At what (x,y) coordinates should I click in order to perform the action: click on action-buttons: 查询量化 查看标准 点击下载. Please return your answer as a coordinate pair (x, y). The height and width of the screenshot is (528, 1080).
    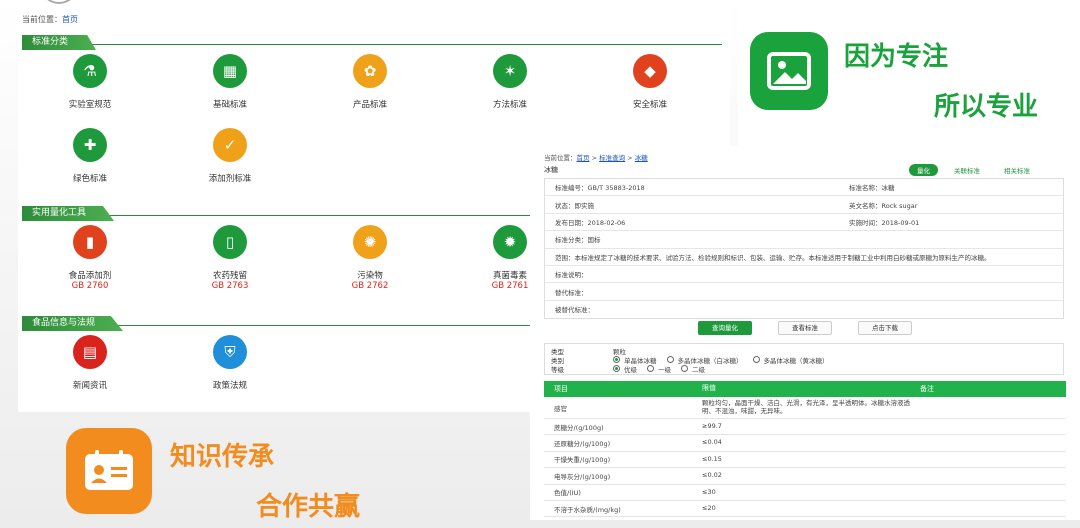
    Looking at the image, I should click on (805, 328).